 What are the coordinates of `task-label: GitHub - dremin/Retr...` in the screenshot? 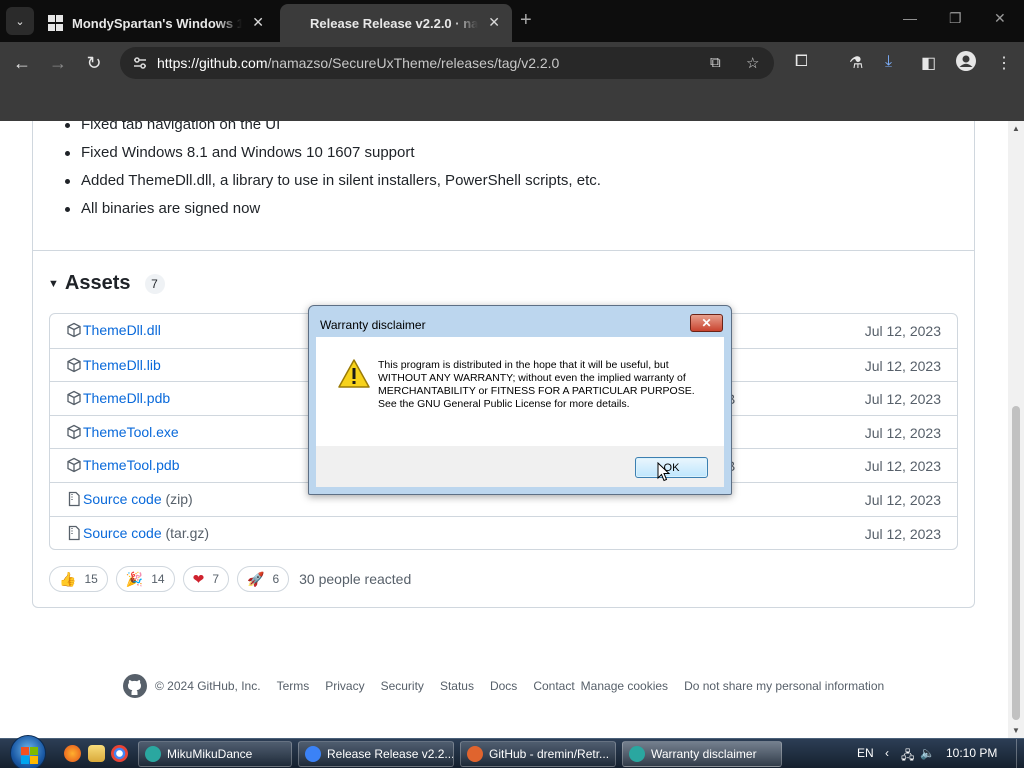 It's located at (549, 754).